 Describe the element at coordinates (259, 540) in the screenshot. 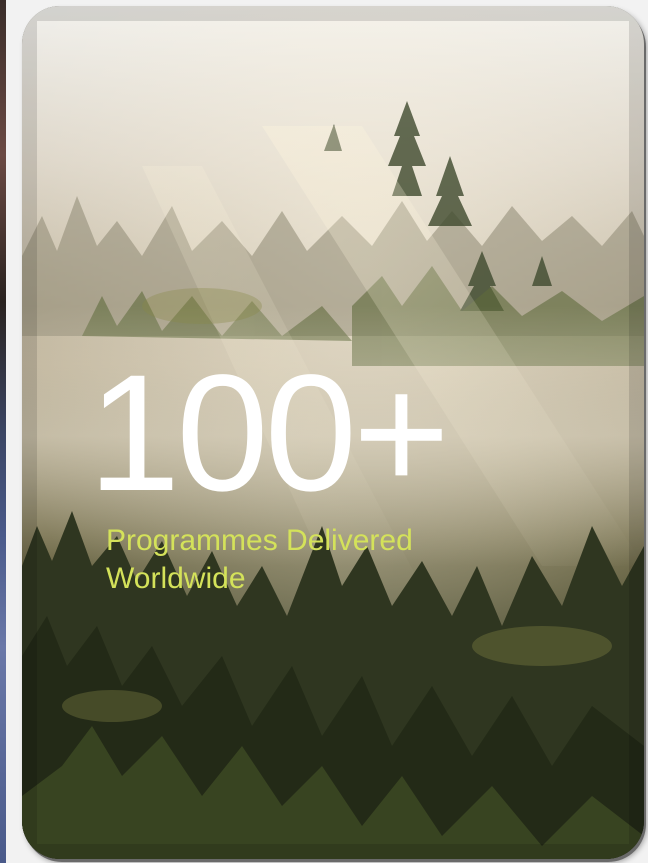

I see `stat-caption-line-1: Programmes Delivered` at that location.